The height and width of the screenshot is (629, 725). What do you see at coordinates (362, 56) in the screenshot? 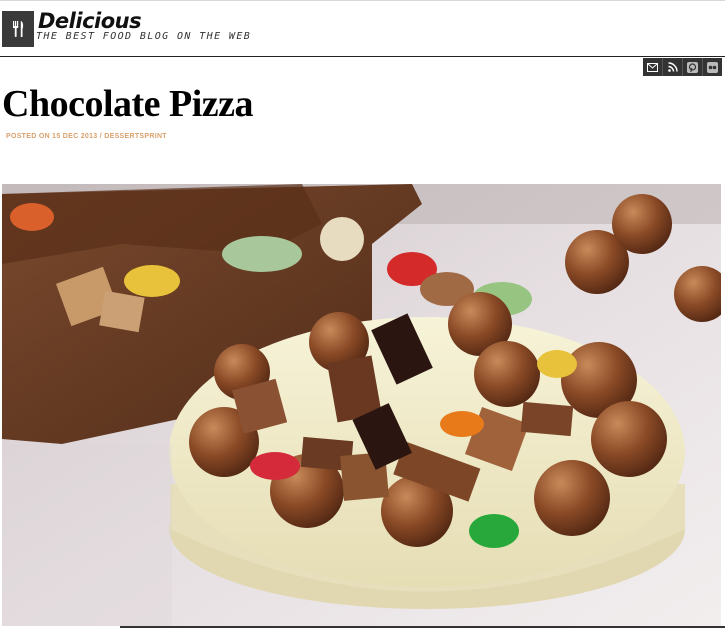
I see `header-divider` at bounding box center [362, 56].